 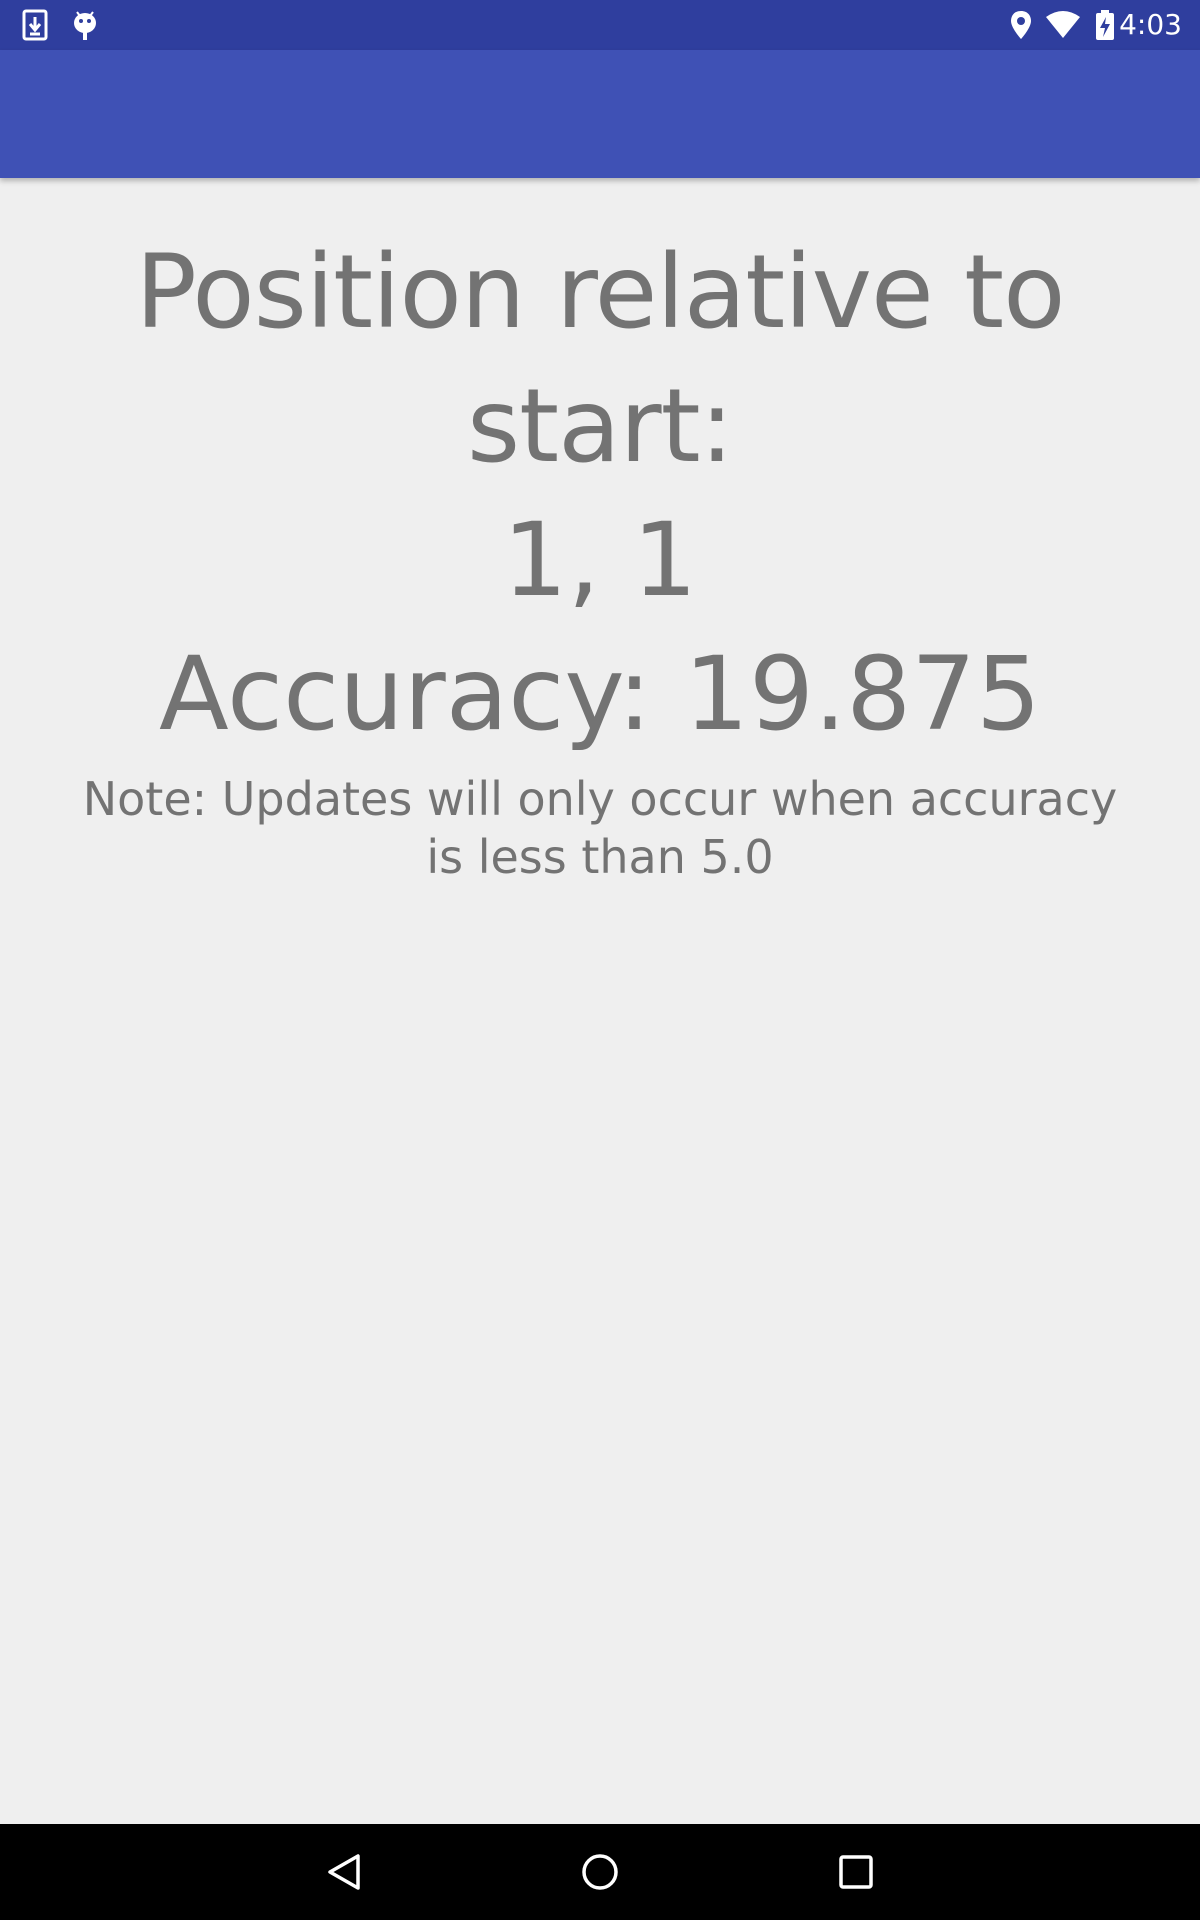 What do you see at coordinates (600, 25) in the screenshot?
I see `status-bar: 4:03` at bounding box center [600, 25].